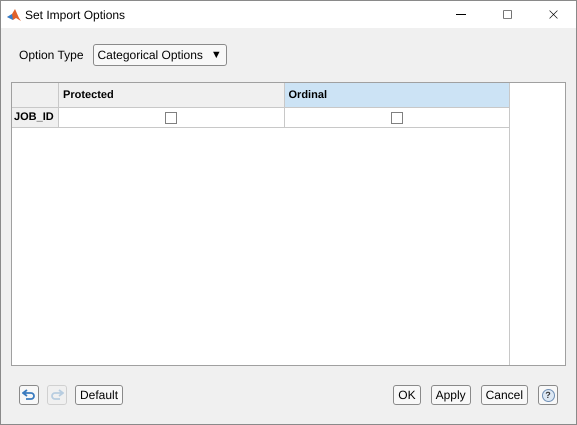  What do you see at coordinates (450, 395) in the screenshot?
I see `dialog-button: Apply` at bounding box center [450, 395].